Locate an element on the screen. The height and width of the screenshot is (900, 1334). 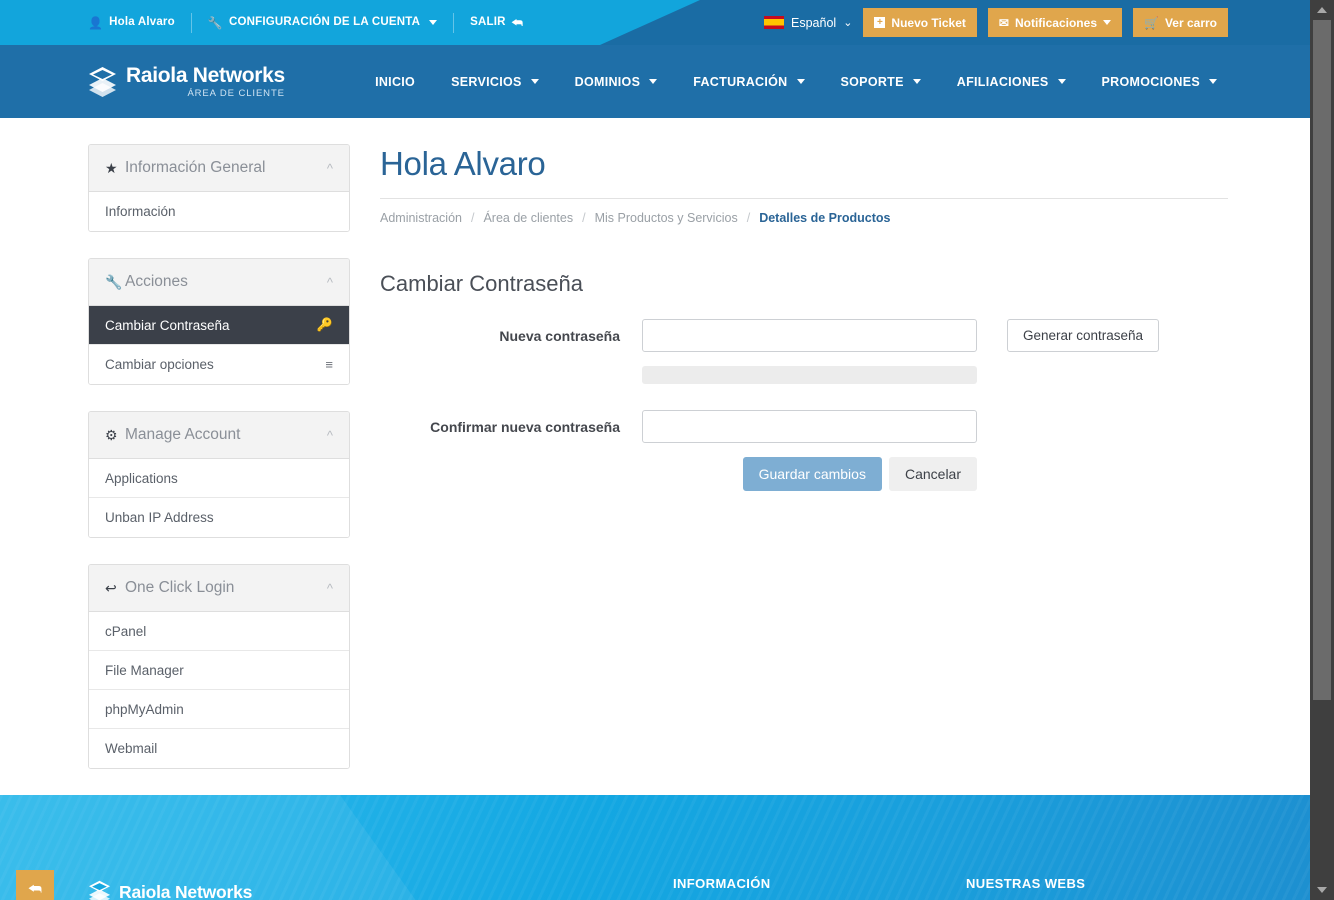
scroll-to-top-button: ⮪ is located at coordinates (35, 885).